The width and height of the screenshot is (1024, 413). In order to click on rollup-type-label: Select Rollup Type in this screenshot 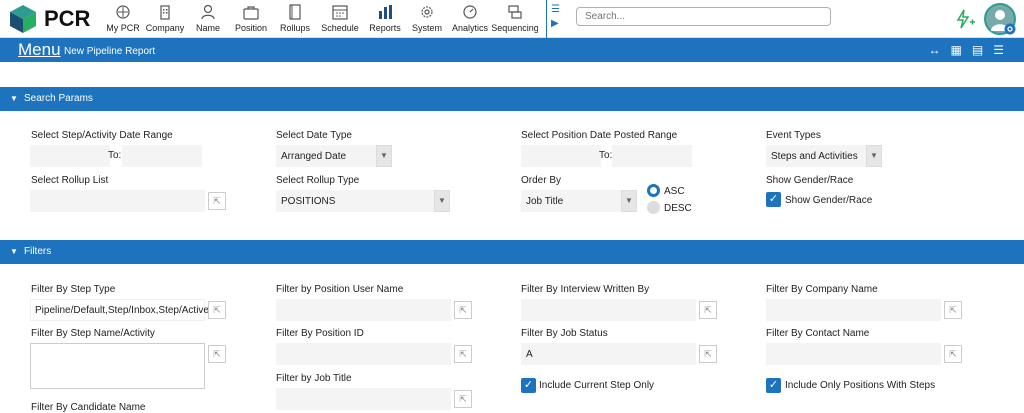, I will do `click(318, 180)`.